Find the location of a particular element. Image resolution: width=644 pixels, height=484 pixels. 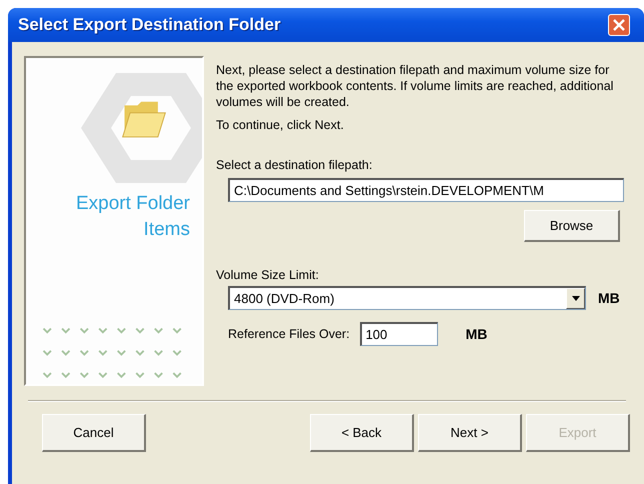

next-button: Next > is located at coordinates (470, 433).